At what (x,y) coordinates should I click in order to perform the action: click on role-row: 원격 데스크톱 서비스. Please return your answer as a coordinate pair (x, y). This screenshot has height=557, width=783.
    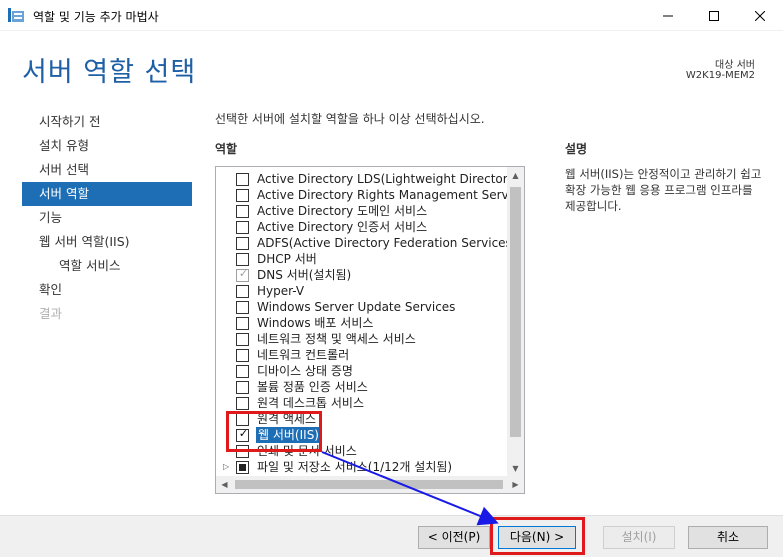
    Looking at the image, I should click on (370, 403).